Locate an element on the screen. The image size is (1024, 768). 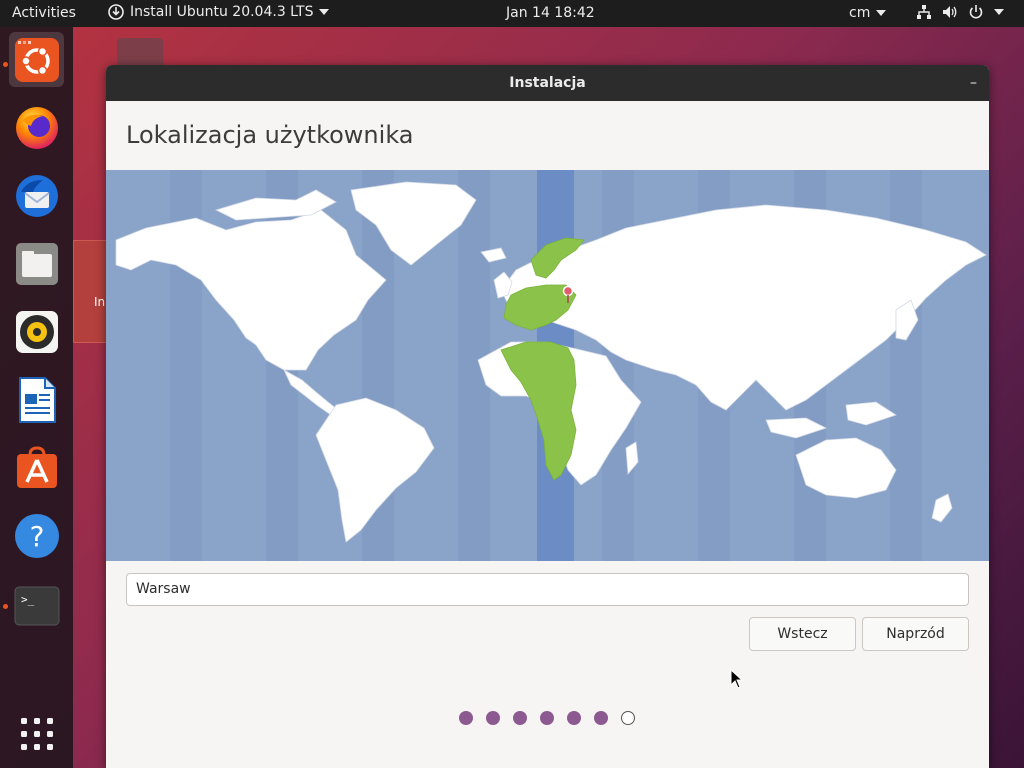
thunderbird-icon is located at coordinates (36, 195).